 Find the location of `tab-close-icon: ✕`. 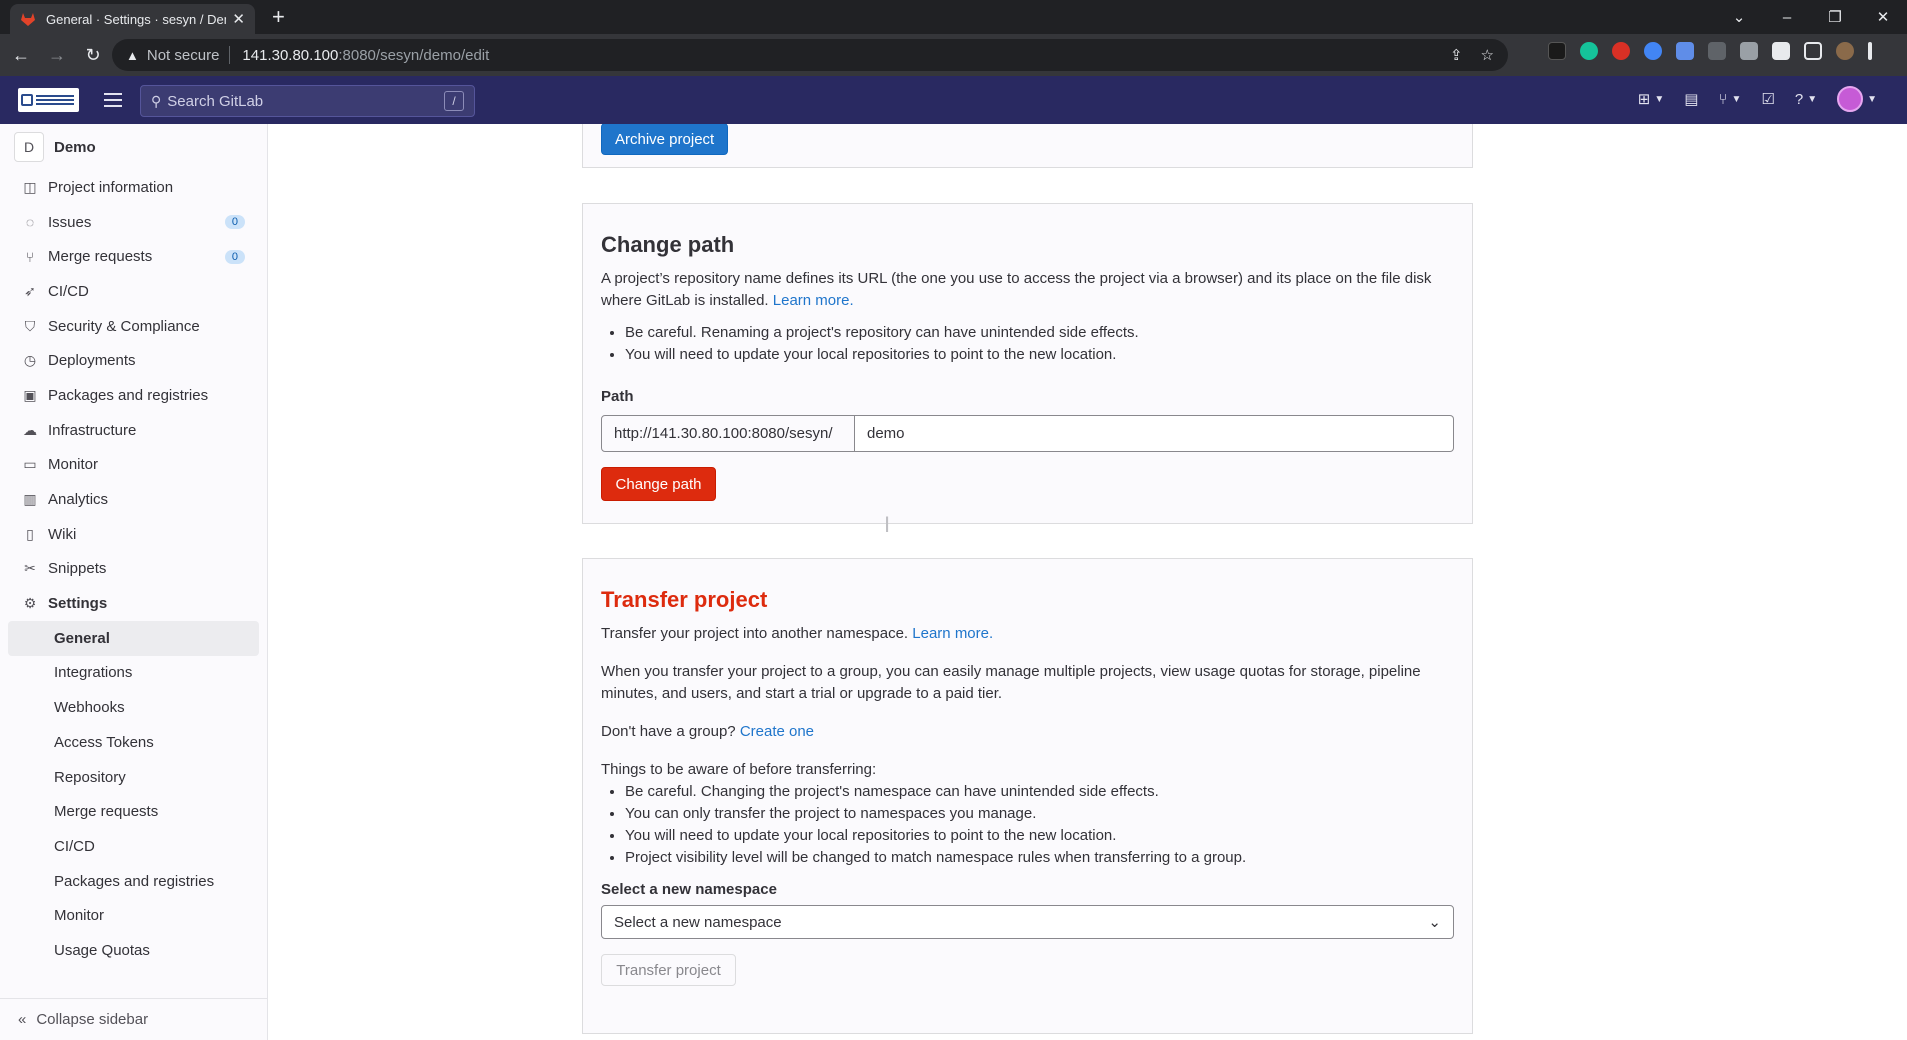

tab-close-icon: ✕ is located at coordinates (238, 19).